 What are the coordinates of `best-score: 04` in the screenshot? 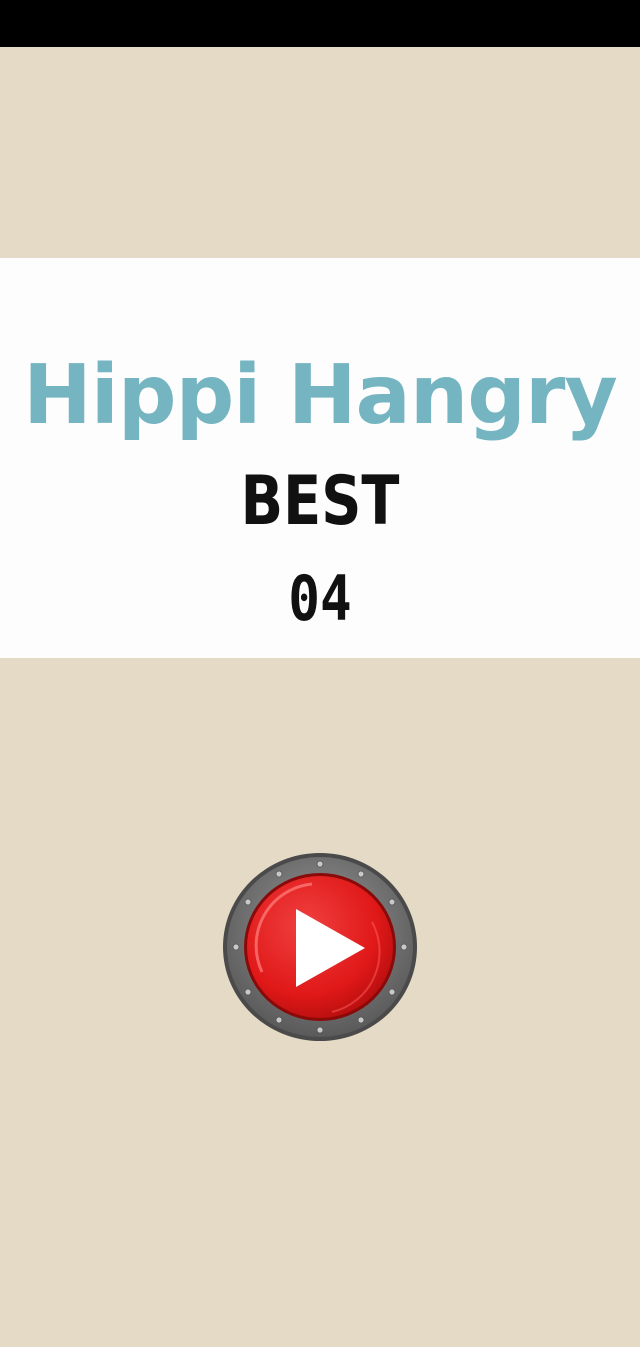 It's located at (320, 598).